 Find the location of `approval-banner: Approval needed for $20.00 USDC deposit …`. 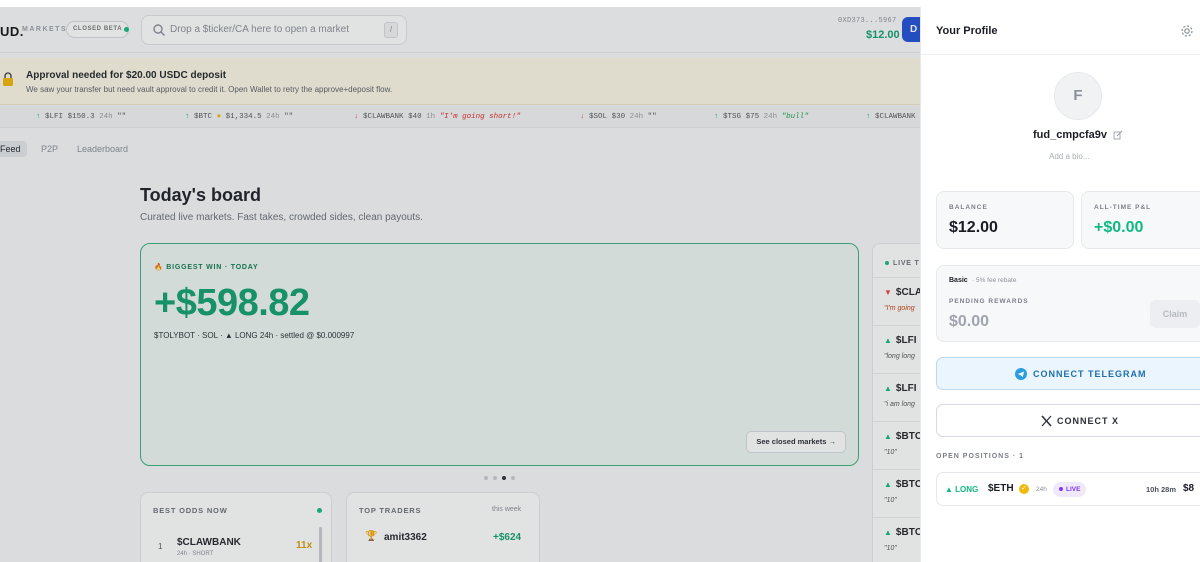

approval-banner: Approval needed for $20.00 USDC deposit … is located at coordinates (460, 81).